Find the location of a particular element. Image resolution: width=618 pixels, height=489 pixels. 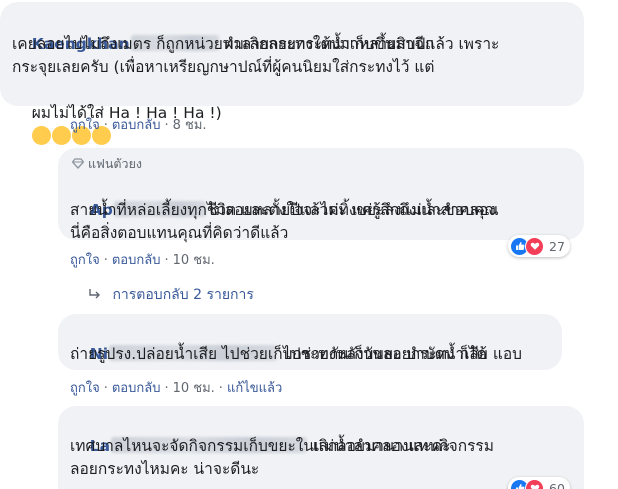

comment-line: นี่คือสิ่งตอบแทนคุณที่คิดว่าดีแล้ว is located at coordinates (179, 233).